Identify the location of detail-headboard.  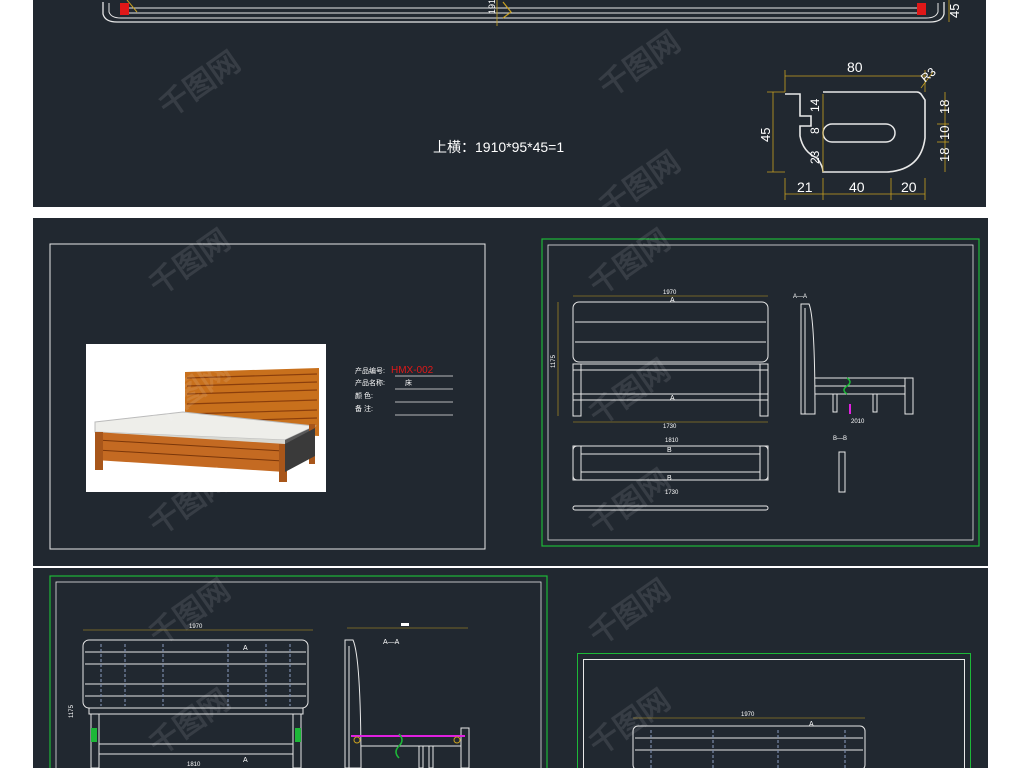
(749, 746).